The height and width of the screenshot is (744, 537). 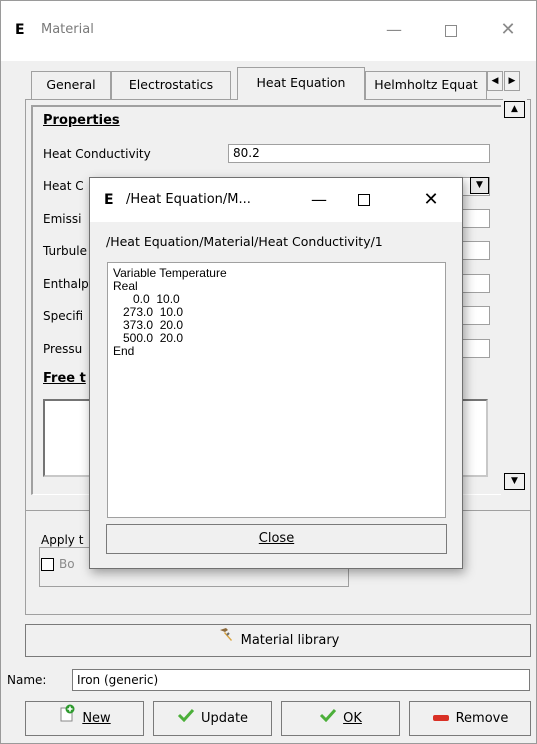 I want to click on free-text-header: Free t, so click(x=64, y=378).